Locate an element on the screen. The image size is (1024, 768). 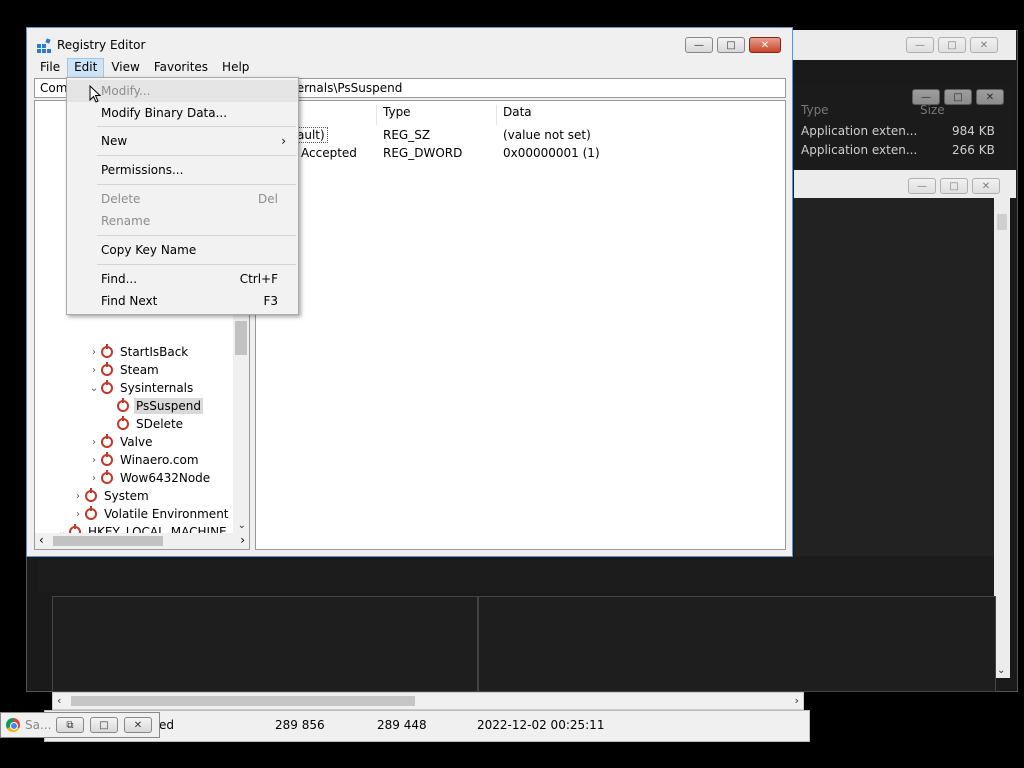
window-controls: — □ ✕ is located at coordinates (733, 45).